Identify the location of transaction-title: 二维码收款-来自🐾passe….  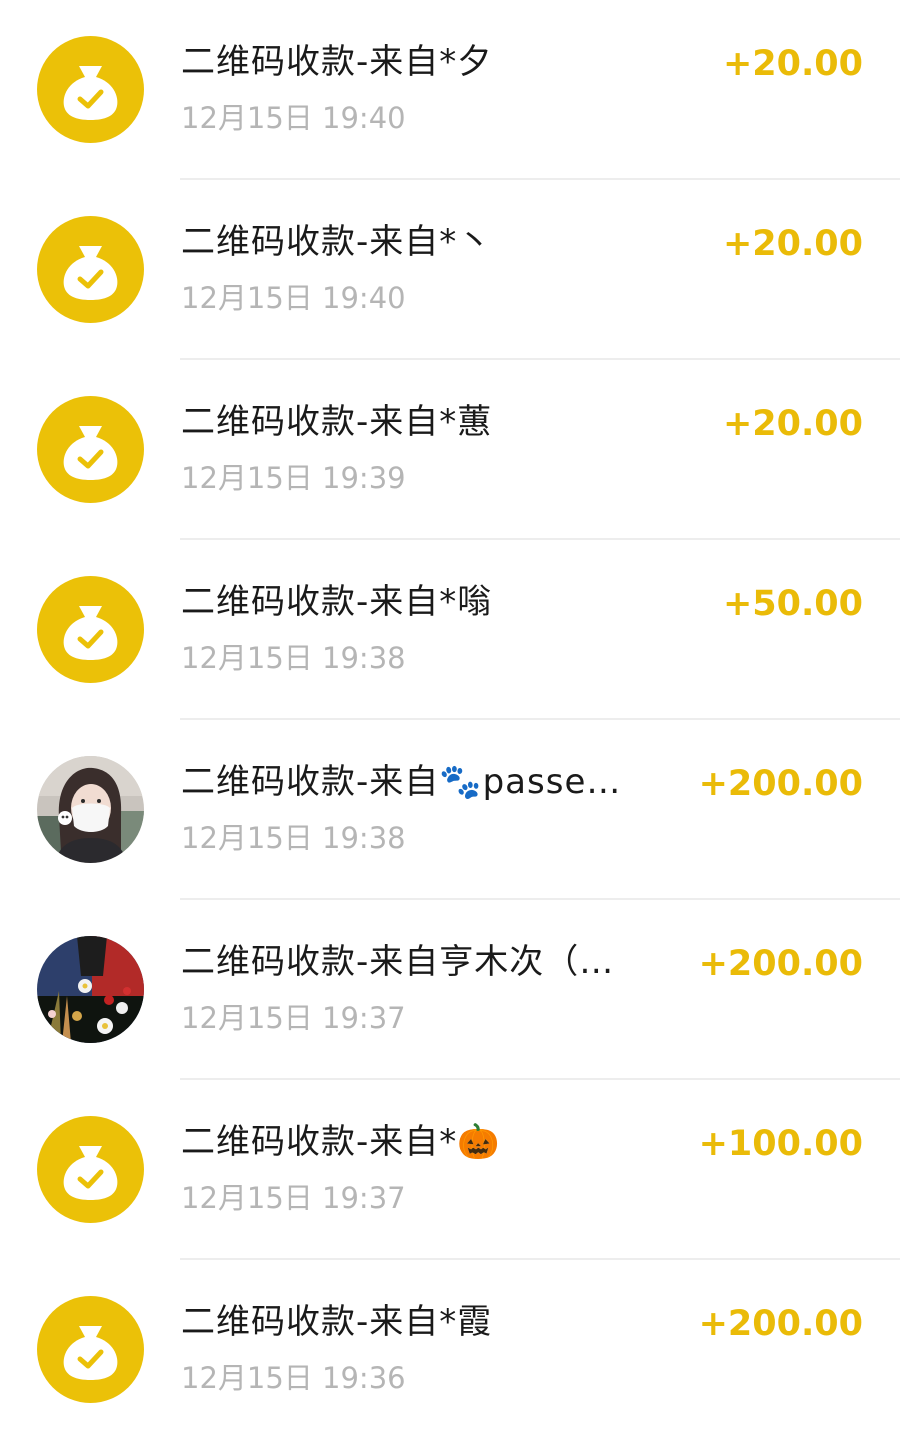
(401, 782).